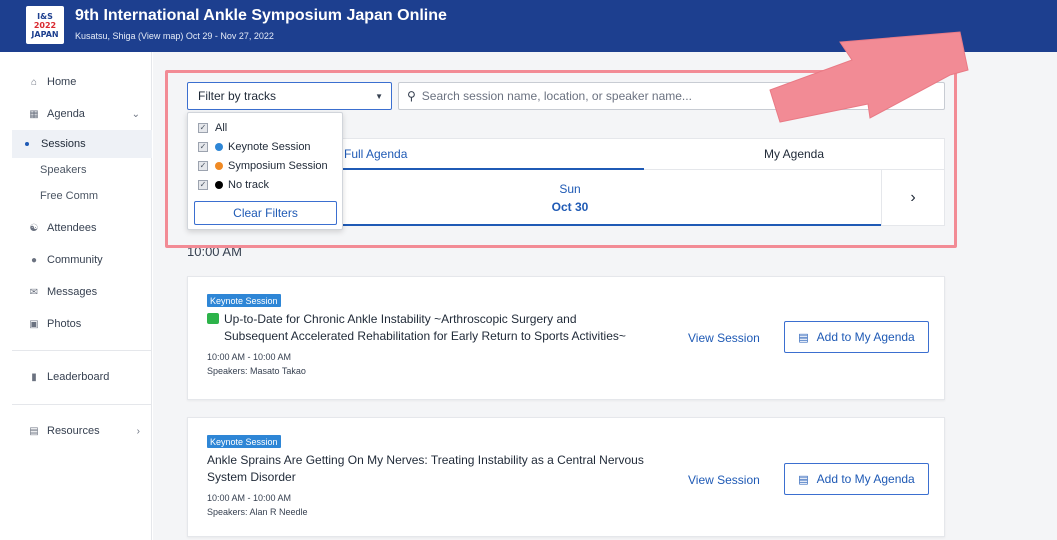 Image resolution: width=1057 pixels, height=540 pixels. I want to click on video-icon, so click(213, 318).